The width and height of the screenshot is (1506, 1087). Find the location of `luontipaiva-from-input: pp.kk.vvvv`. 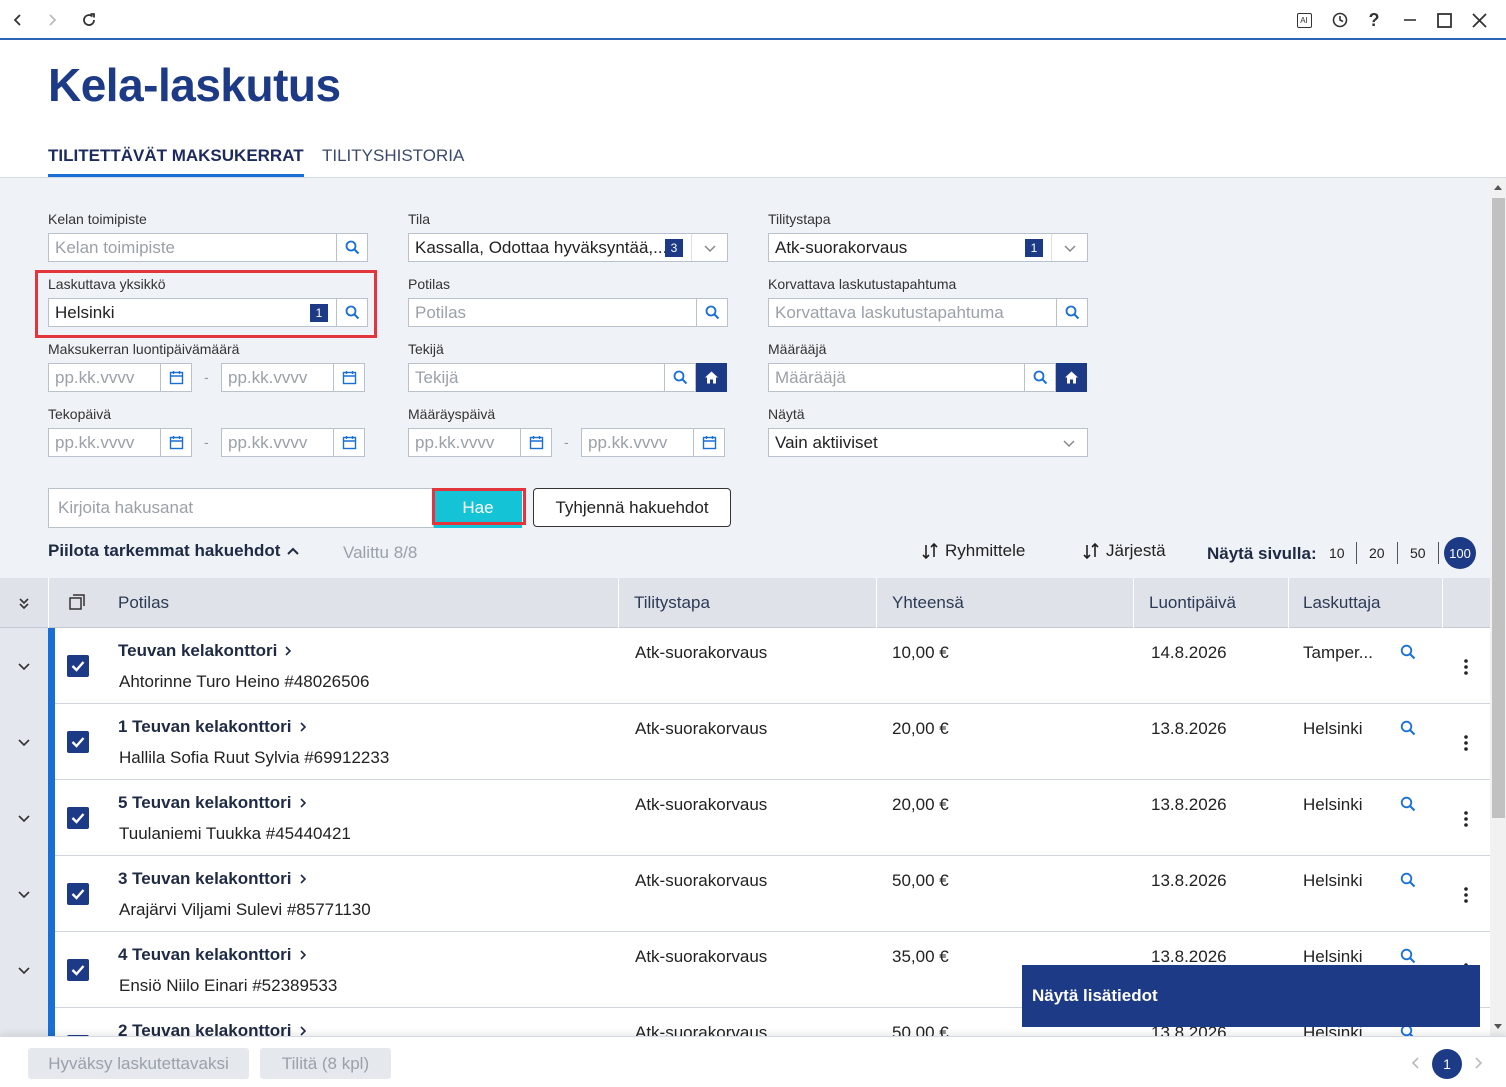

luontipaiva-from-input: pp.kk.vvvv is located at coordinates (104, 378).